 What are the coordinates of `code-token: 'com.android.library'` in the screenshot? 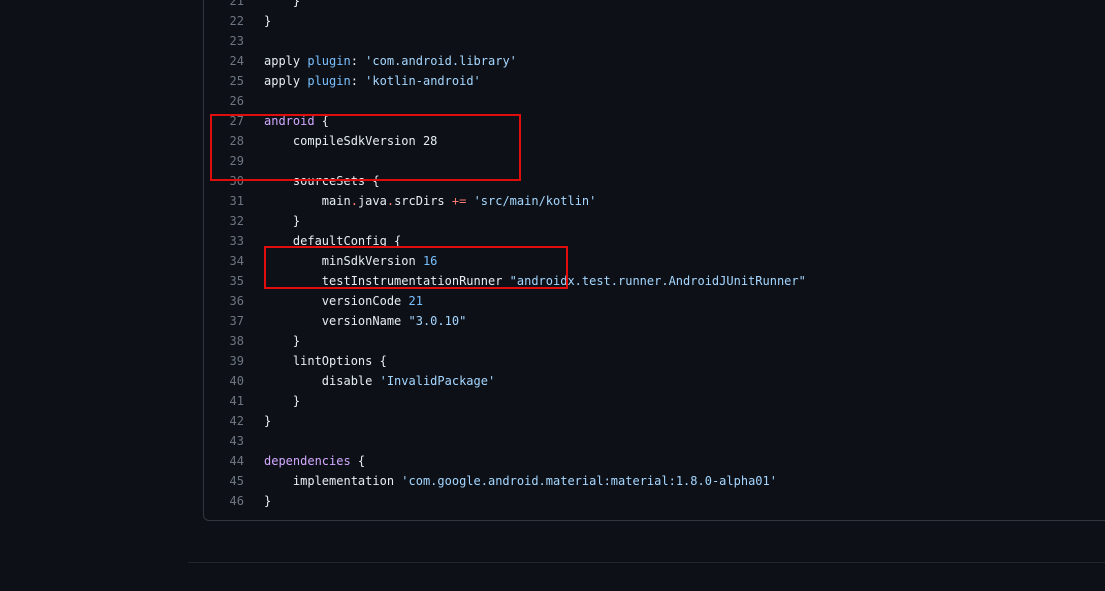 It's located at (441, 61).